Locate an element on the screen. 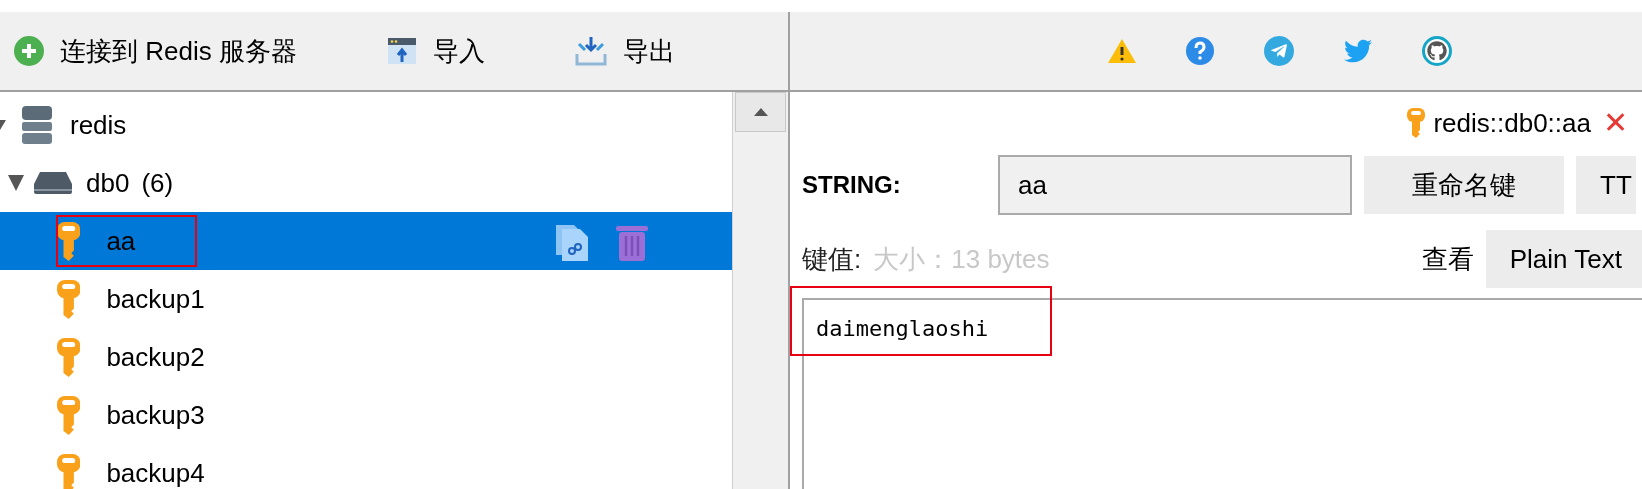 The height and width of the screenshot is (489, 1642). action-button: 重命名键 is located at coordinates (1464, 185).